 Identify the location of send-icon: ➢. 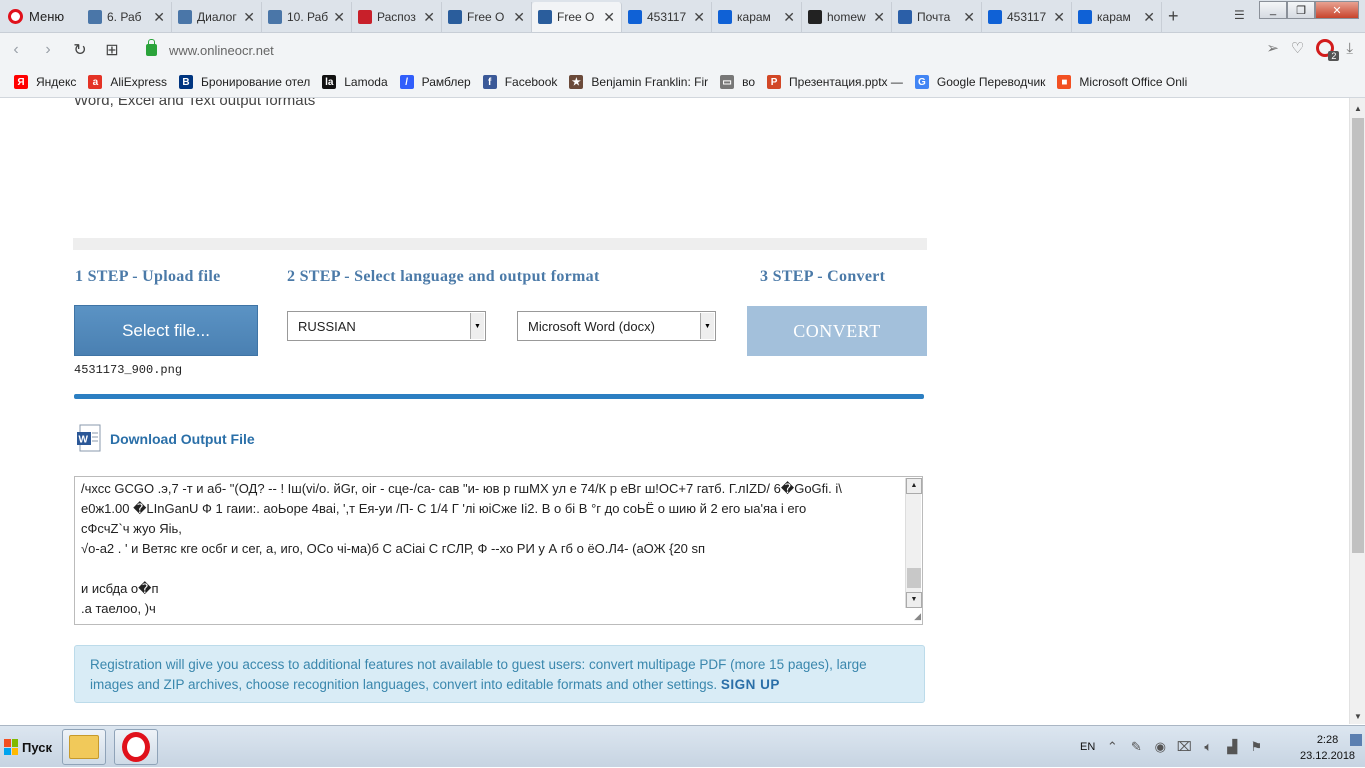
(1272, 48).